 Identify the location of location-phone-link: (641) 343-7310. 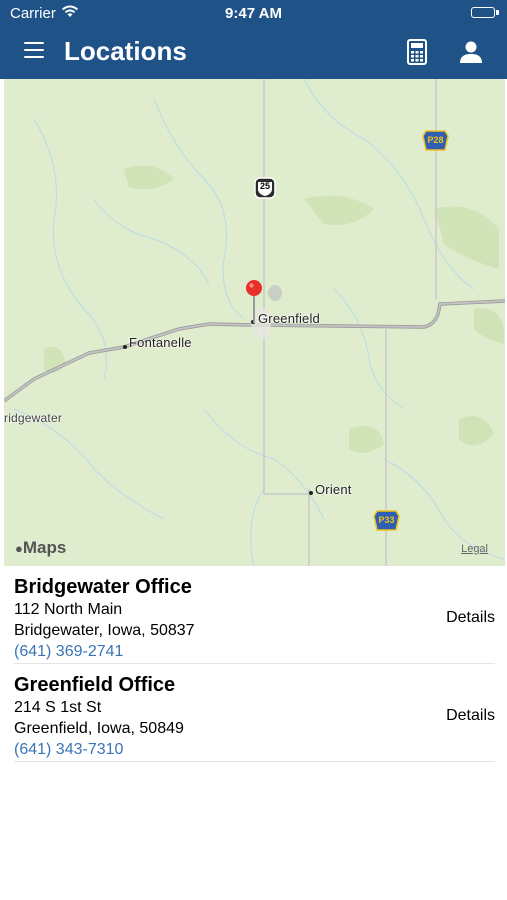
(68, 750).